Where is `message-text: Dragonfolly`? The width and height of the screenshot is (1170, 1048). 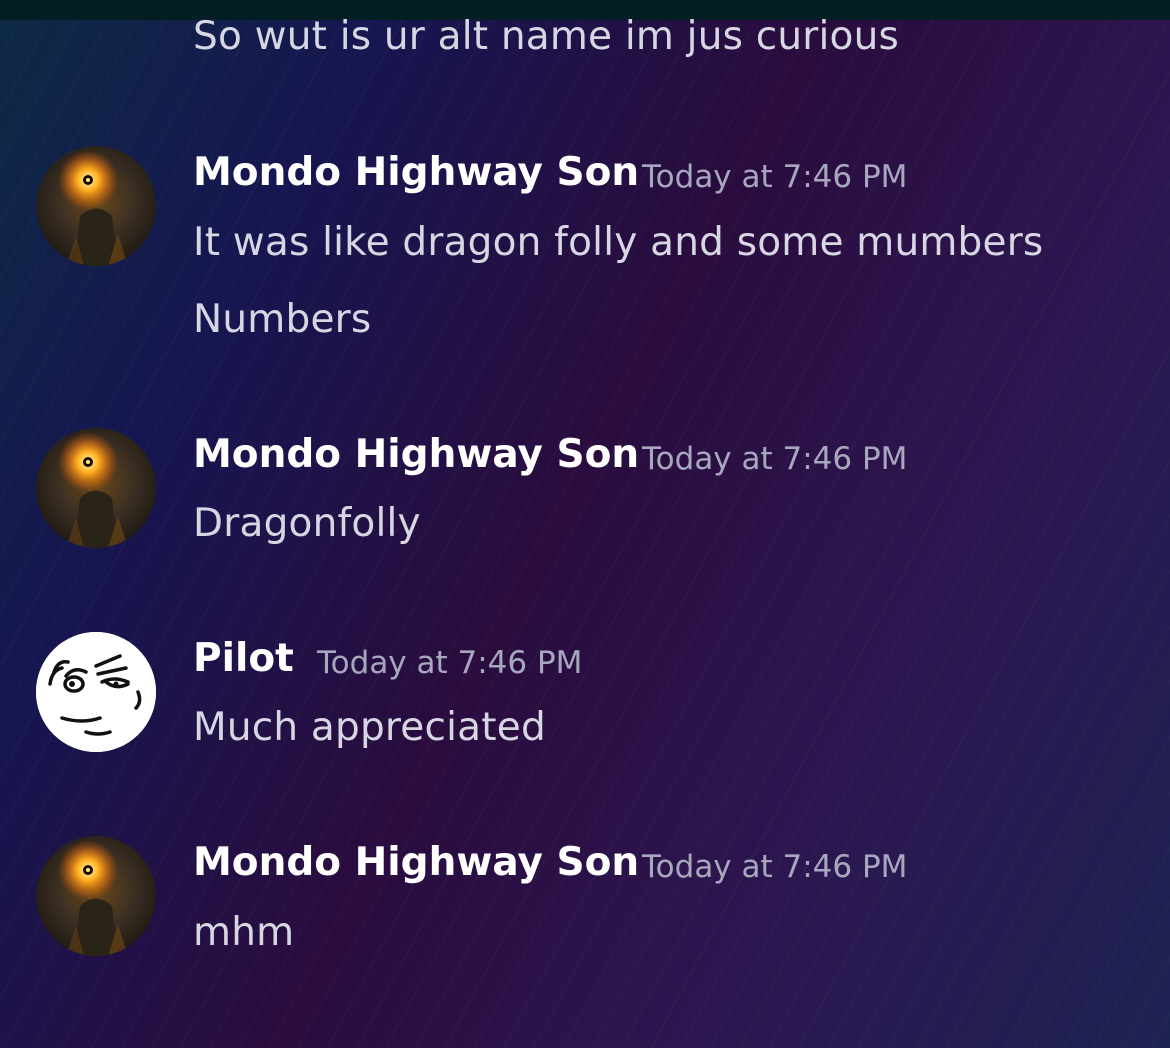 message-text: Dragonfolly is located at coordinates (307, 523).